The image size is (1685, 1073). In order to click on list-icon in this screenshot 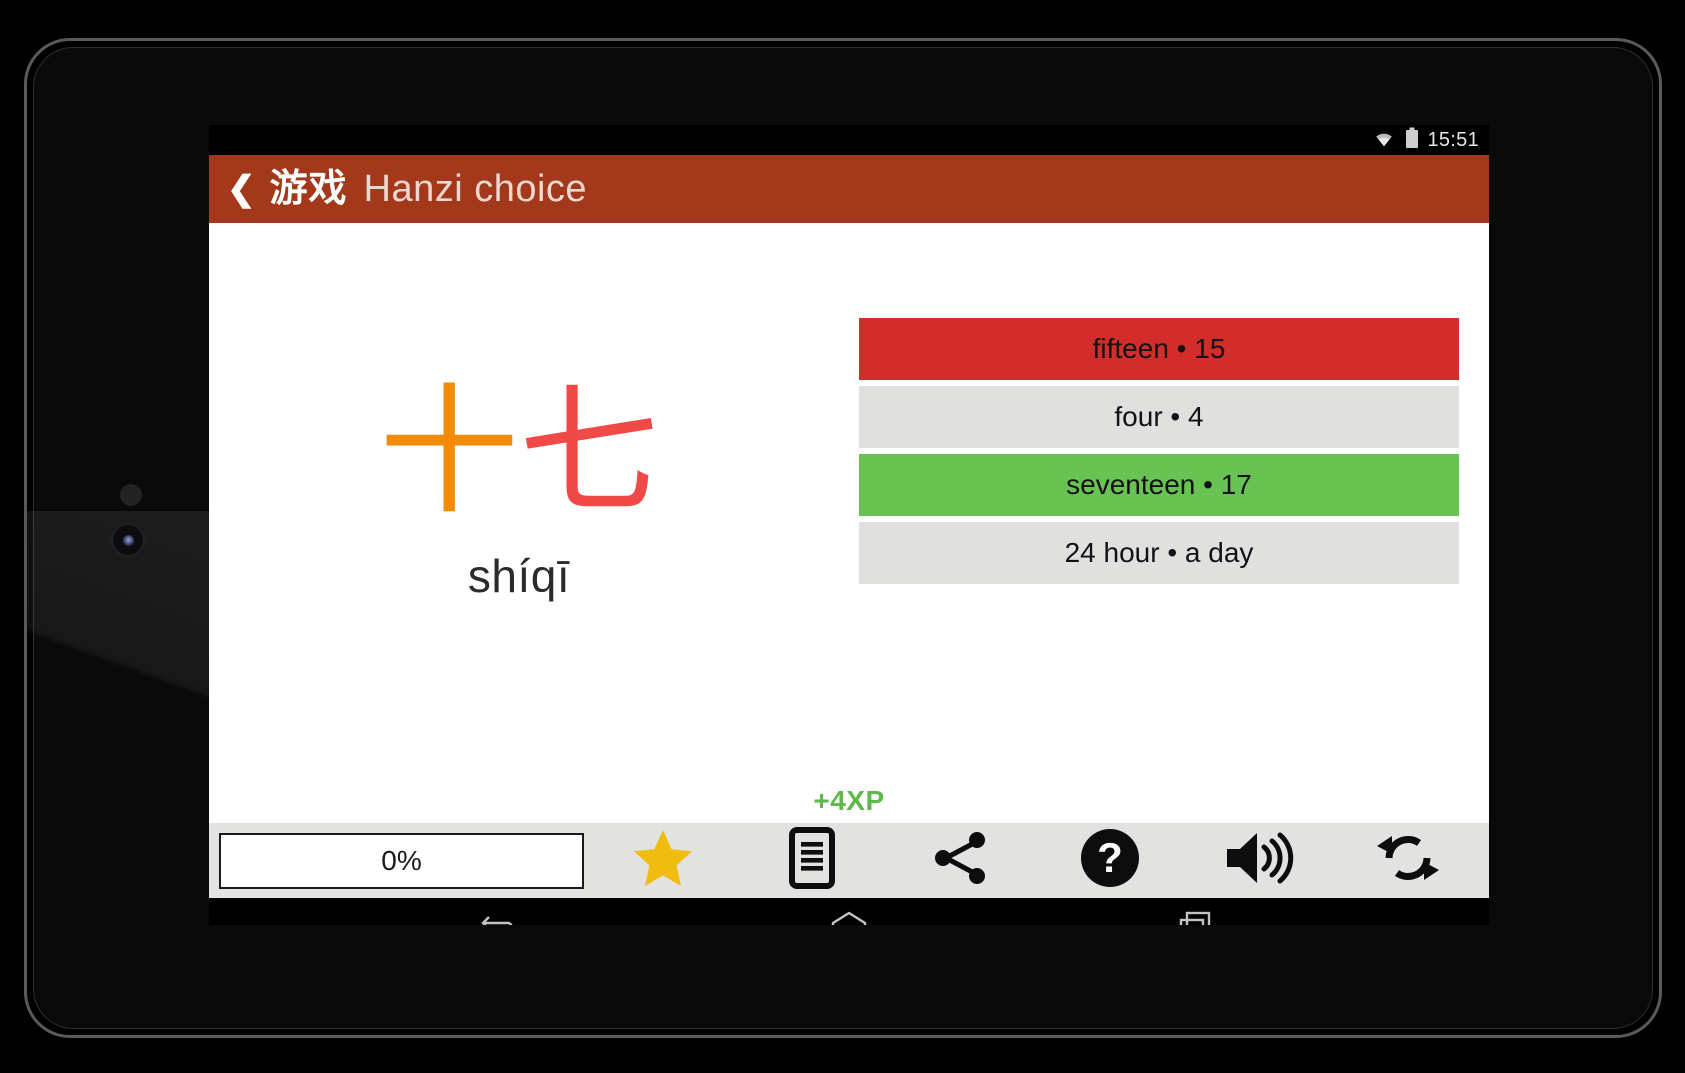, I will do `click(811, 860)`.